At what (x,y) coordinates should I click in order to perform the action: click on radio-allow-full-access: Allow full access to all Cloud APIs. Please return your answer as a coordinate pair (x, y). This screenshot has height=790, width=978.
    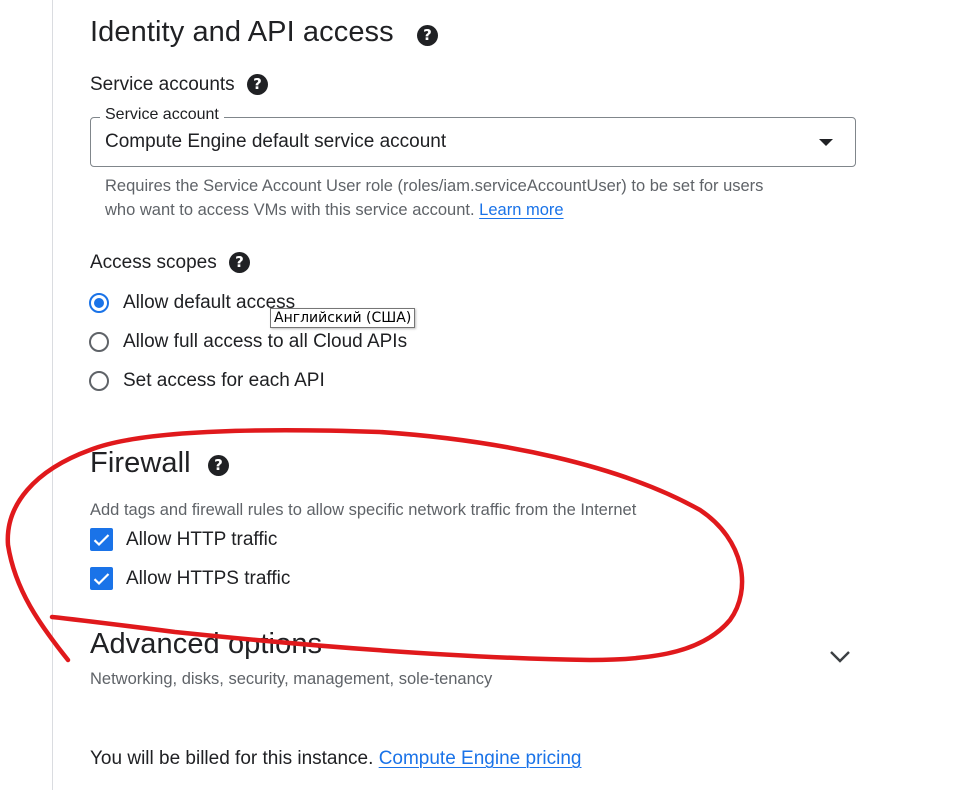
    Looking at the image, I should click on (248, 342).